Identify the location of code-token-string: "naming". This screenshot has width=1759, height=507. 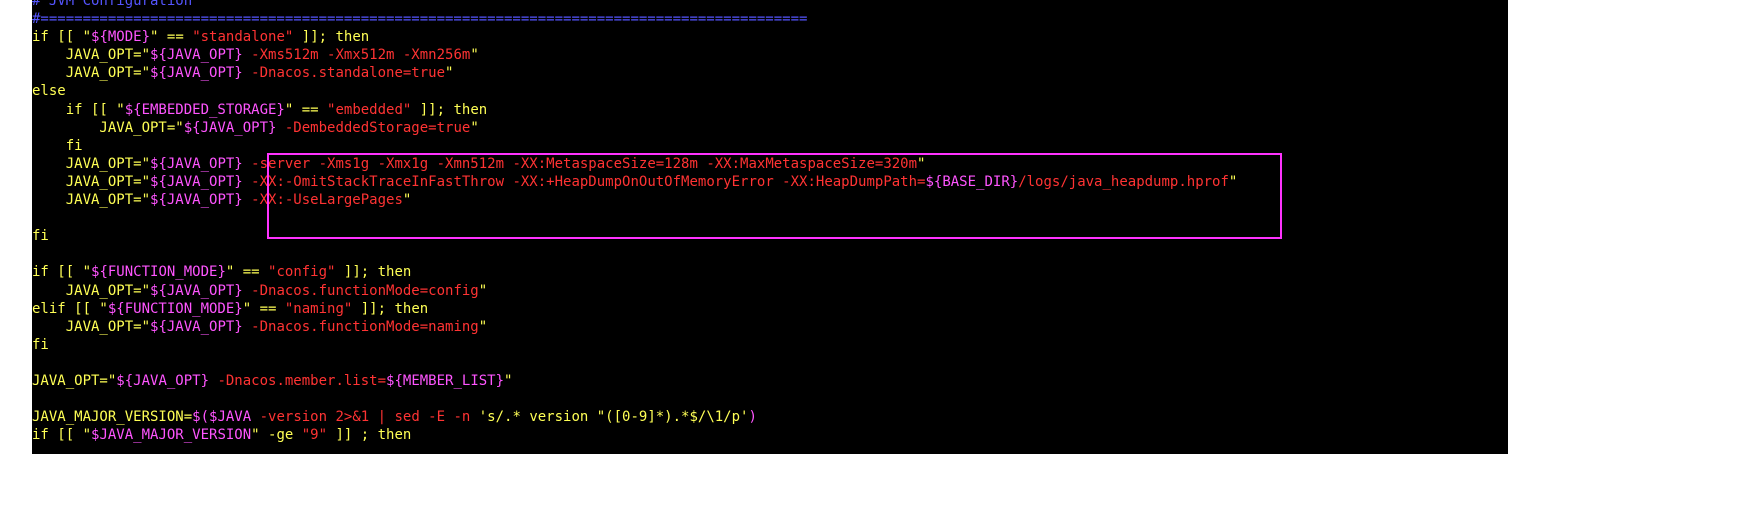
(318, 308).